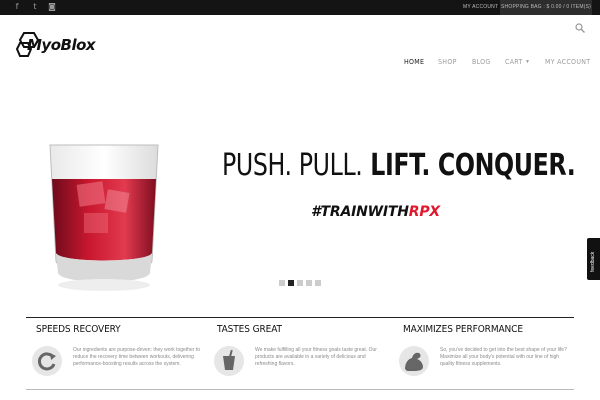 The image size is (600, 400). I want to click on my-account-link: MY ACCOUNT, so click(480, 7).